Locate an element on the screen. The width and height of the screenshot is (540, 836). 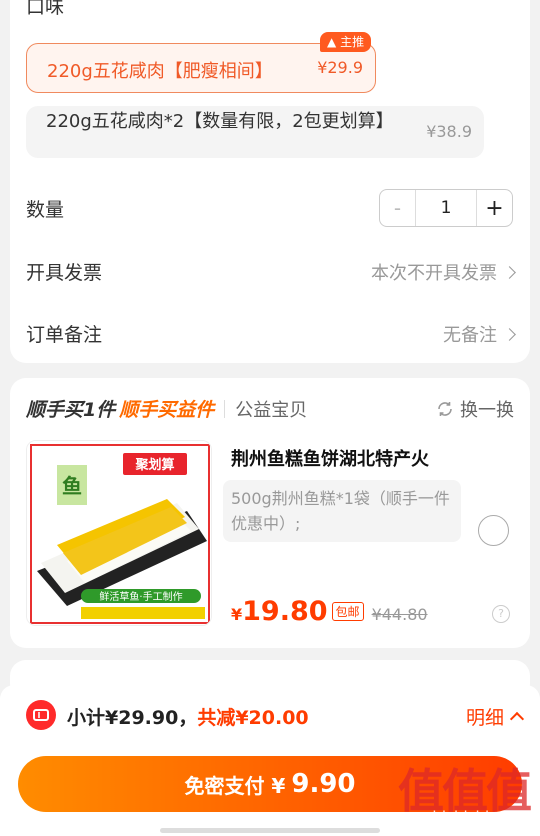
flame-icon: ▲ is located at coordinates (332, 42).